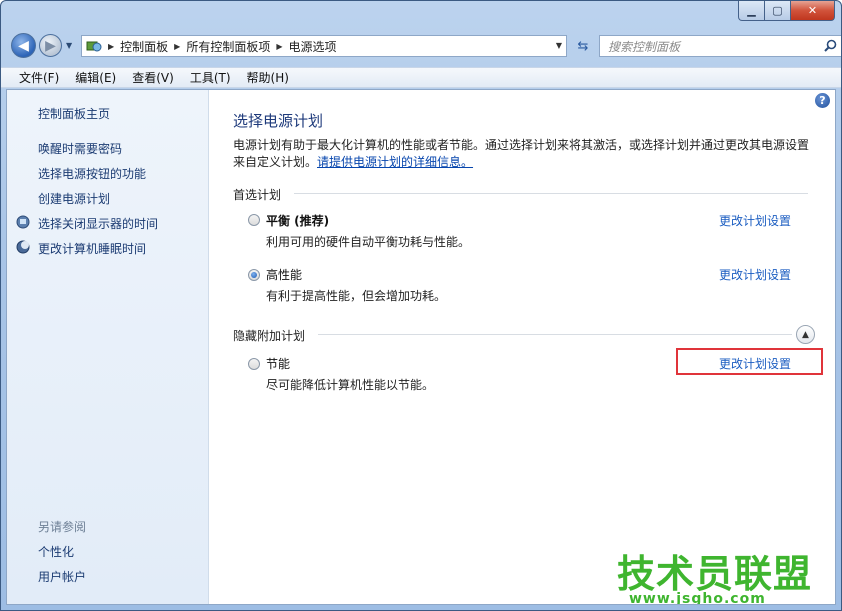 The image size is (842, 611). I want to click on hidden-plans-heading: 隐藏附加计划, so click(269, 335).